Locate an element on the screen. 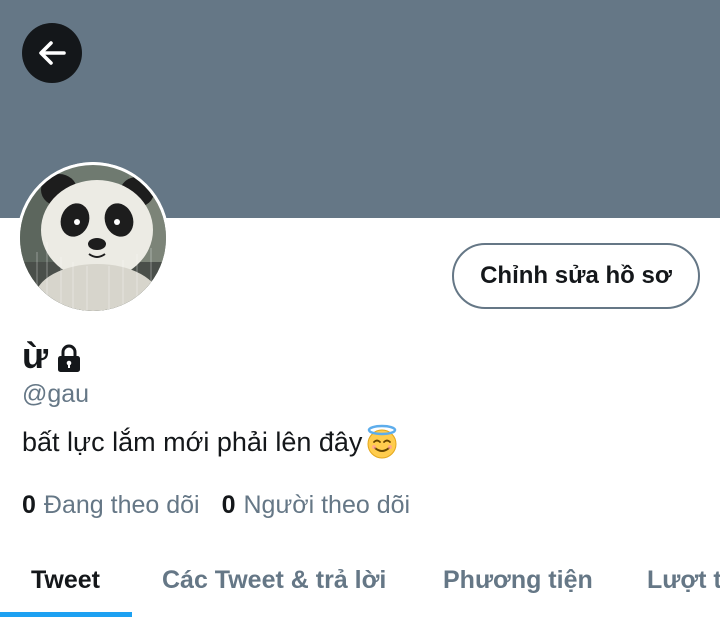 This screenshot has height=621, width=720. followers-count: 0 is located at coordinates (228, 505).